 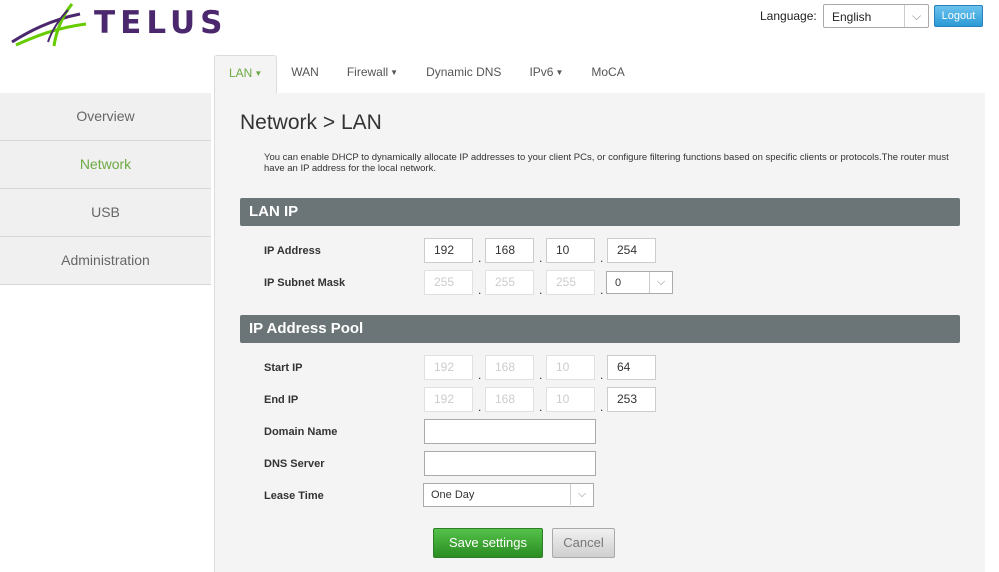 I want to click on subnet-mask-octet-2: 255, so click(x=509, y=282).